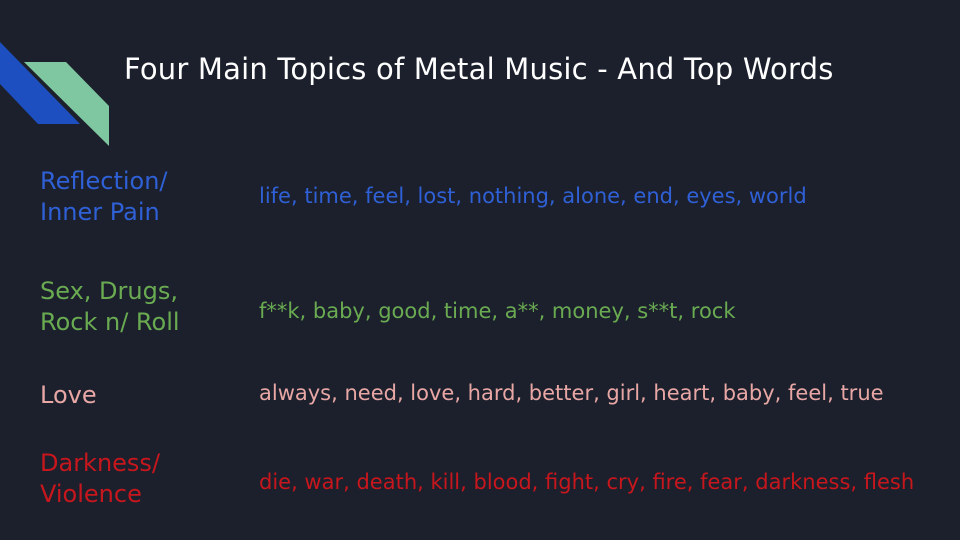 The width and height of the screenshot is (960, 540). I want to click on topic-label-darkness: Darkness/ Violence, so click(140, 479).